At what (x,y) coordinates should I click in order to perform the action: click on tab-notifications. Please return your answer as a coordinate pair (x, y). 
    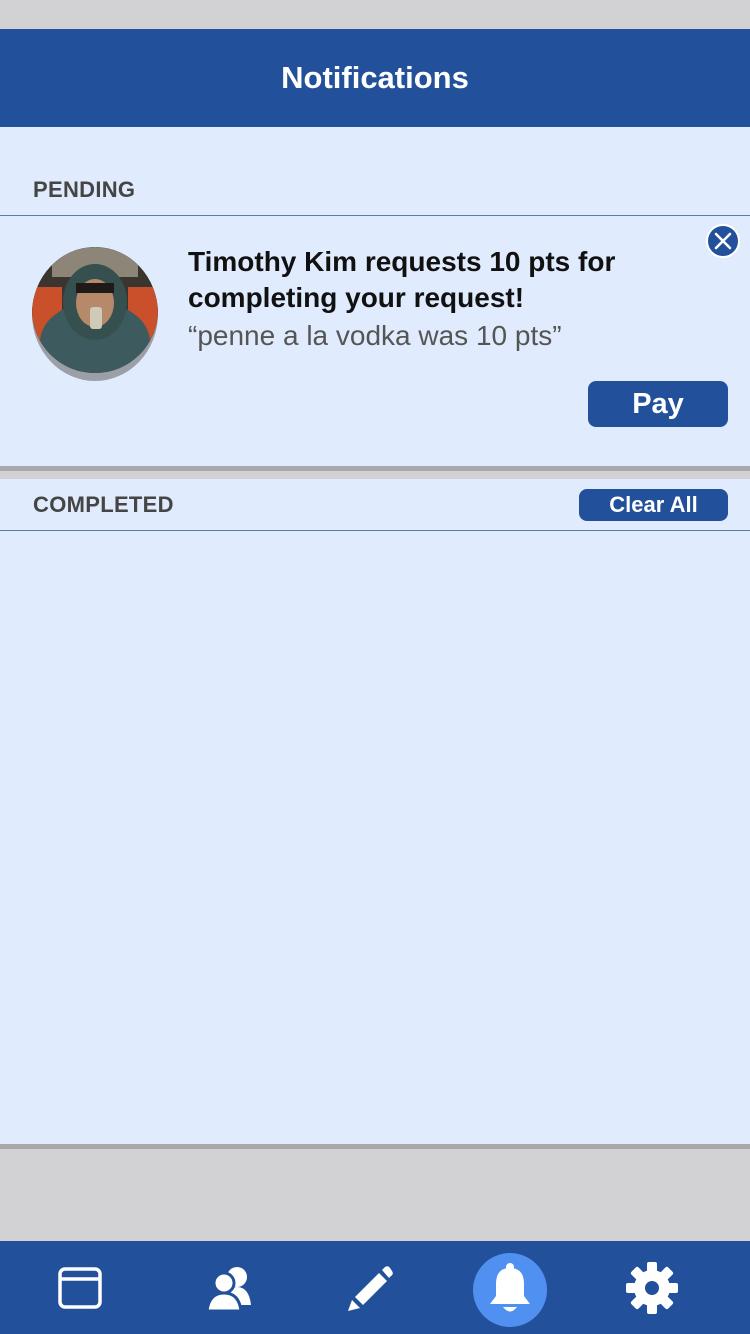
    Looking at the image, I should click on (510, 1287).